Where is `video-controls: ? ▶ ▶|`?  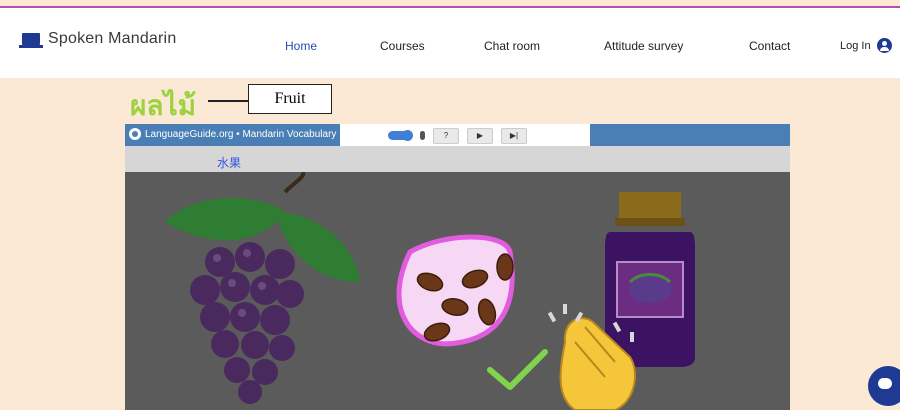 video-controls: ? ▶ ▶| is located at coordinates (465, 135).